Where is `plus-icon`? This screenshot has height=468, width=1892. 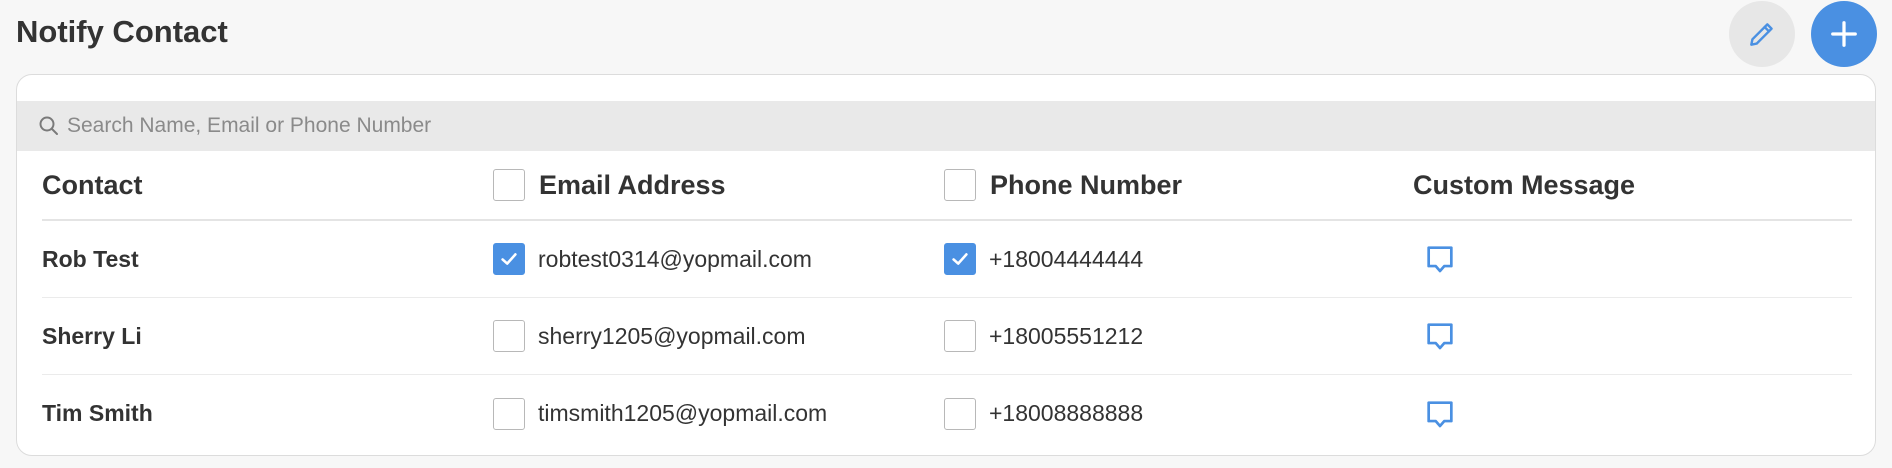 plus-icon is located at coordinates (1844, 34).